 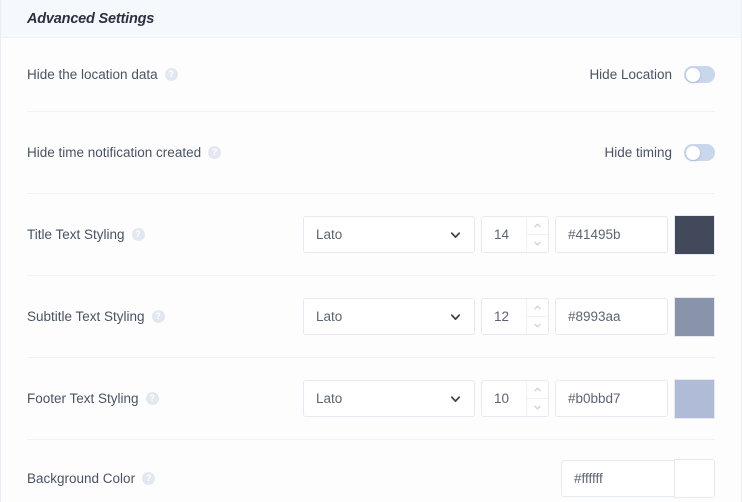 What do you see at coordinates (371, 471) in the screenshot?
I see `setting-row-background-color: Background Color ? #ffffff` at bounding box center [371, 471].